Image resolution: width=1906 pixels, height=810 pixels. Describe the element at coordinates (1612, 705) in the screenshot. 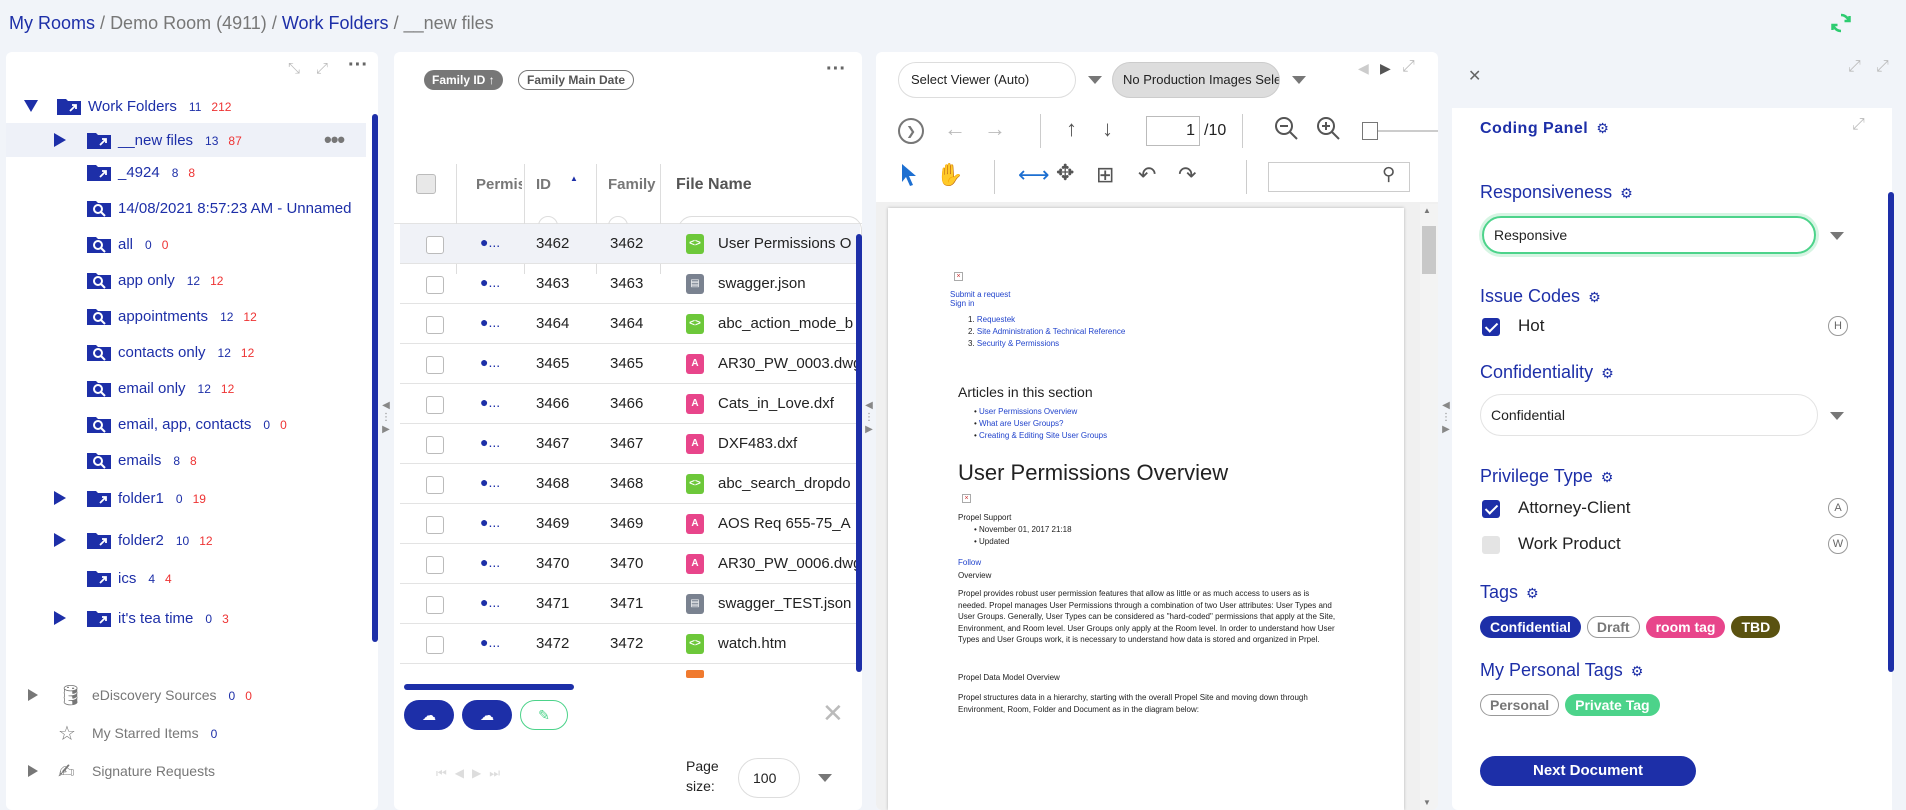

I see `tag-private: Private Tag` at that location.